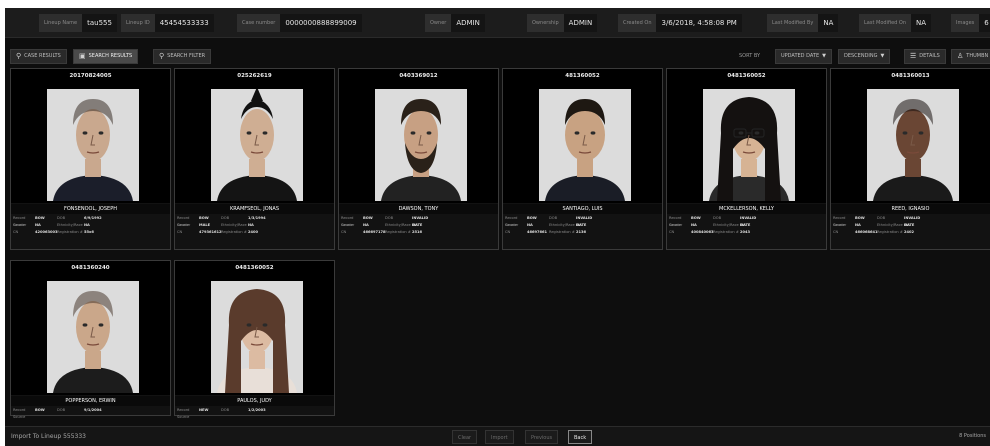 This screenshot has width=990, height=446. Describe the element at coordinates (167, 23) in the screenshot. I see `lineup-id-field: Lineup ID 45454533333` at that location.